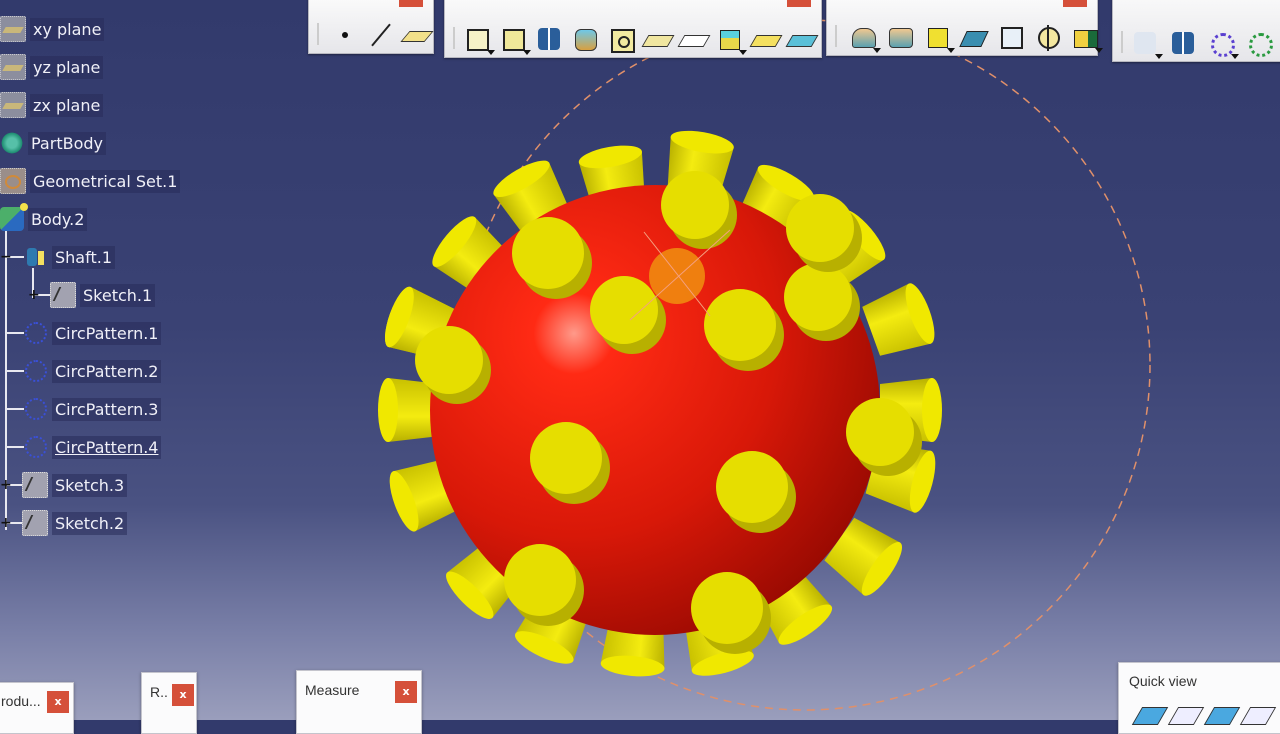 This screenshot has width=1280, height=734. I want to click on tree-item-geometrical-set-1: Geometrical Set.1, so click(90, 181).